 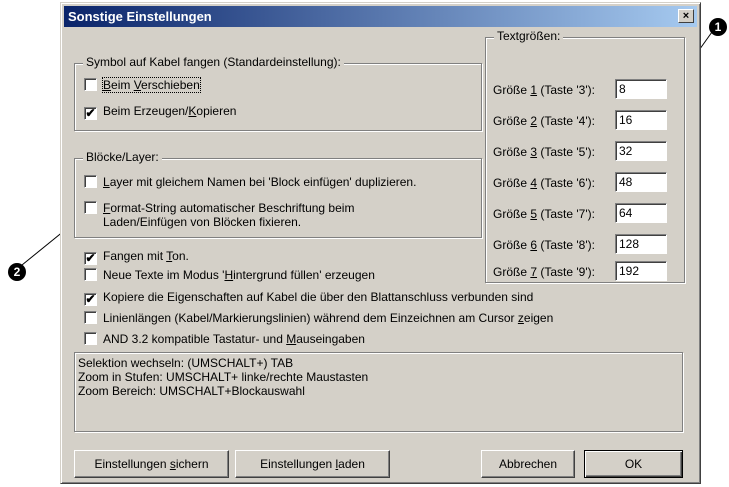 I want to click on size-row-7: Größe 7 (Taste '9'):, so click(x=544, y=272).